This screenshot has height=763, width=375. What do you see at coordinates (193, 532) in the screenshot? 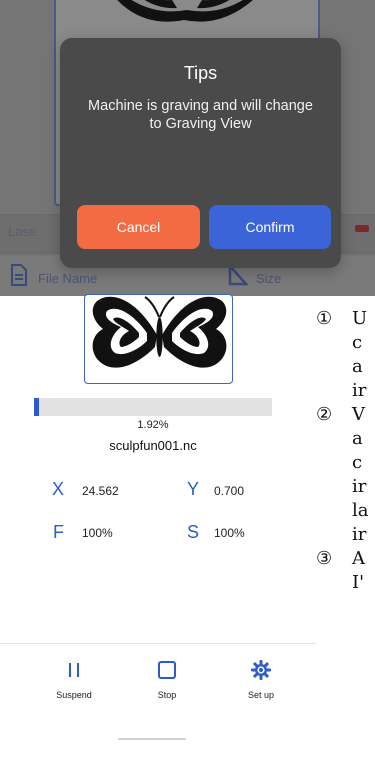
I see `speed-label: S` at bounding box center [193, 532].